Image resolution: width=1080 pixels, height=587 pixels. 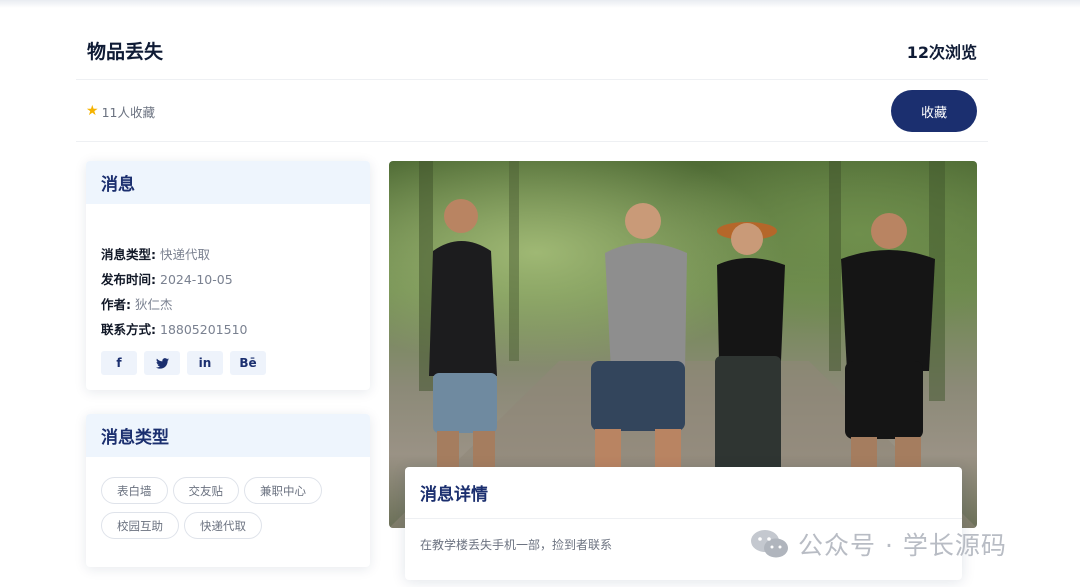 What do you see at coordinates (228, 435) in the screenshot?
I see `type-card-heading: 消息类型` at bounding box center [228, 435].